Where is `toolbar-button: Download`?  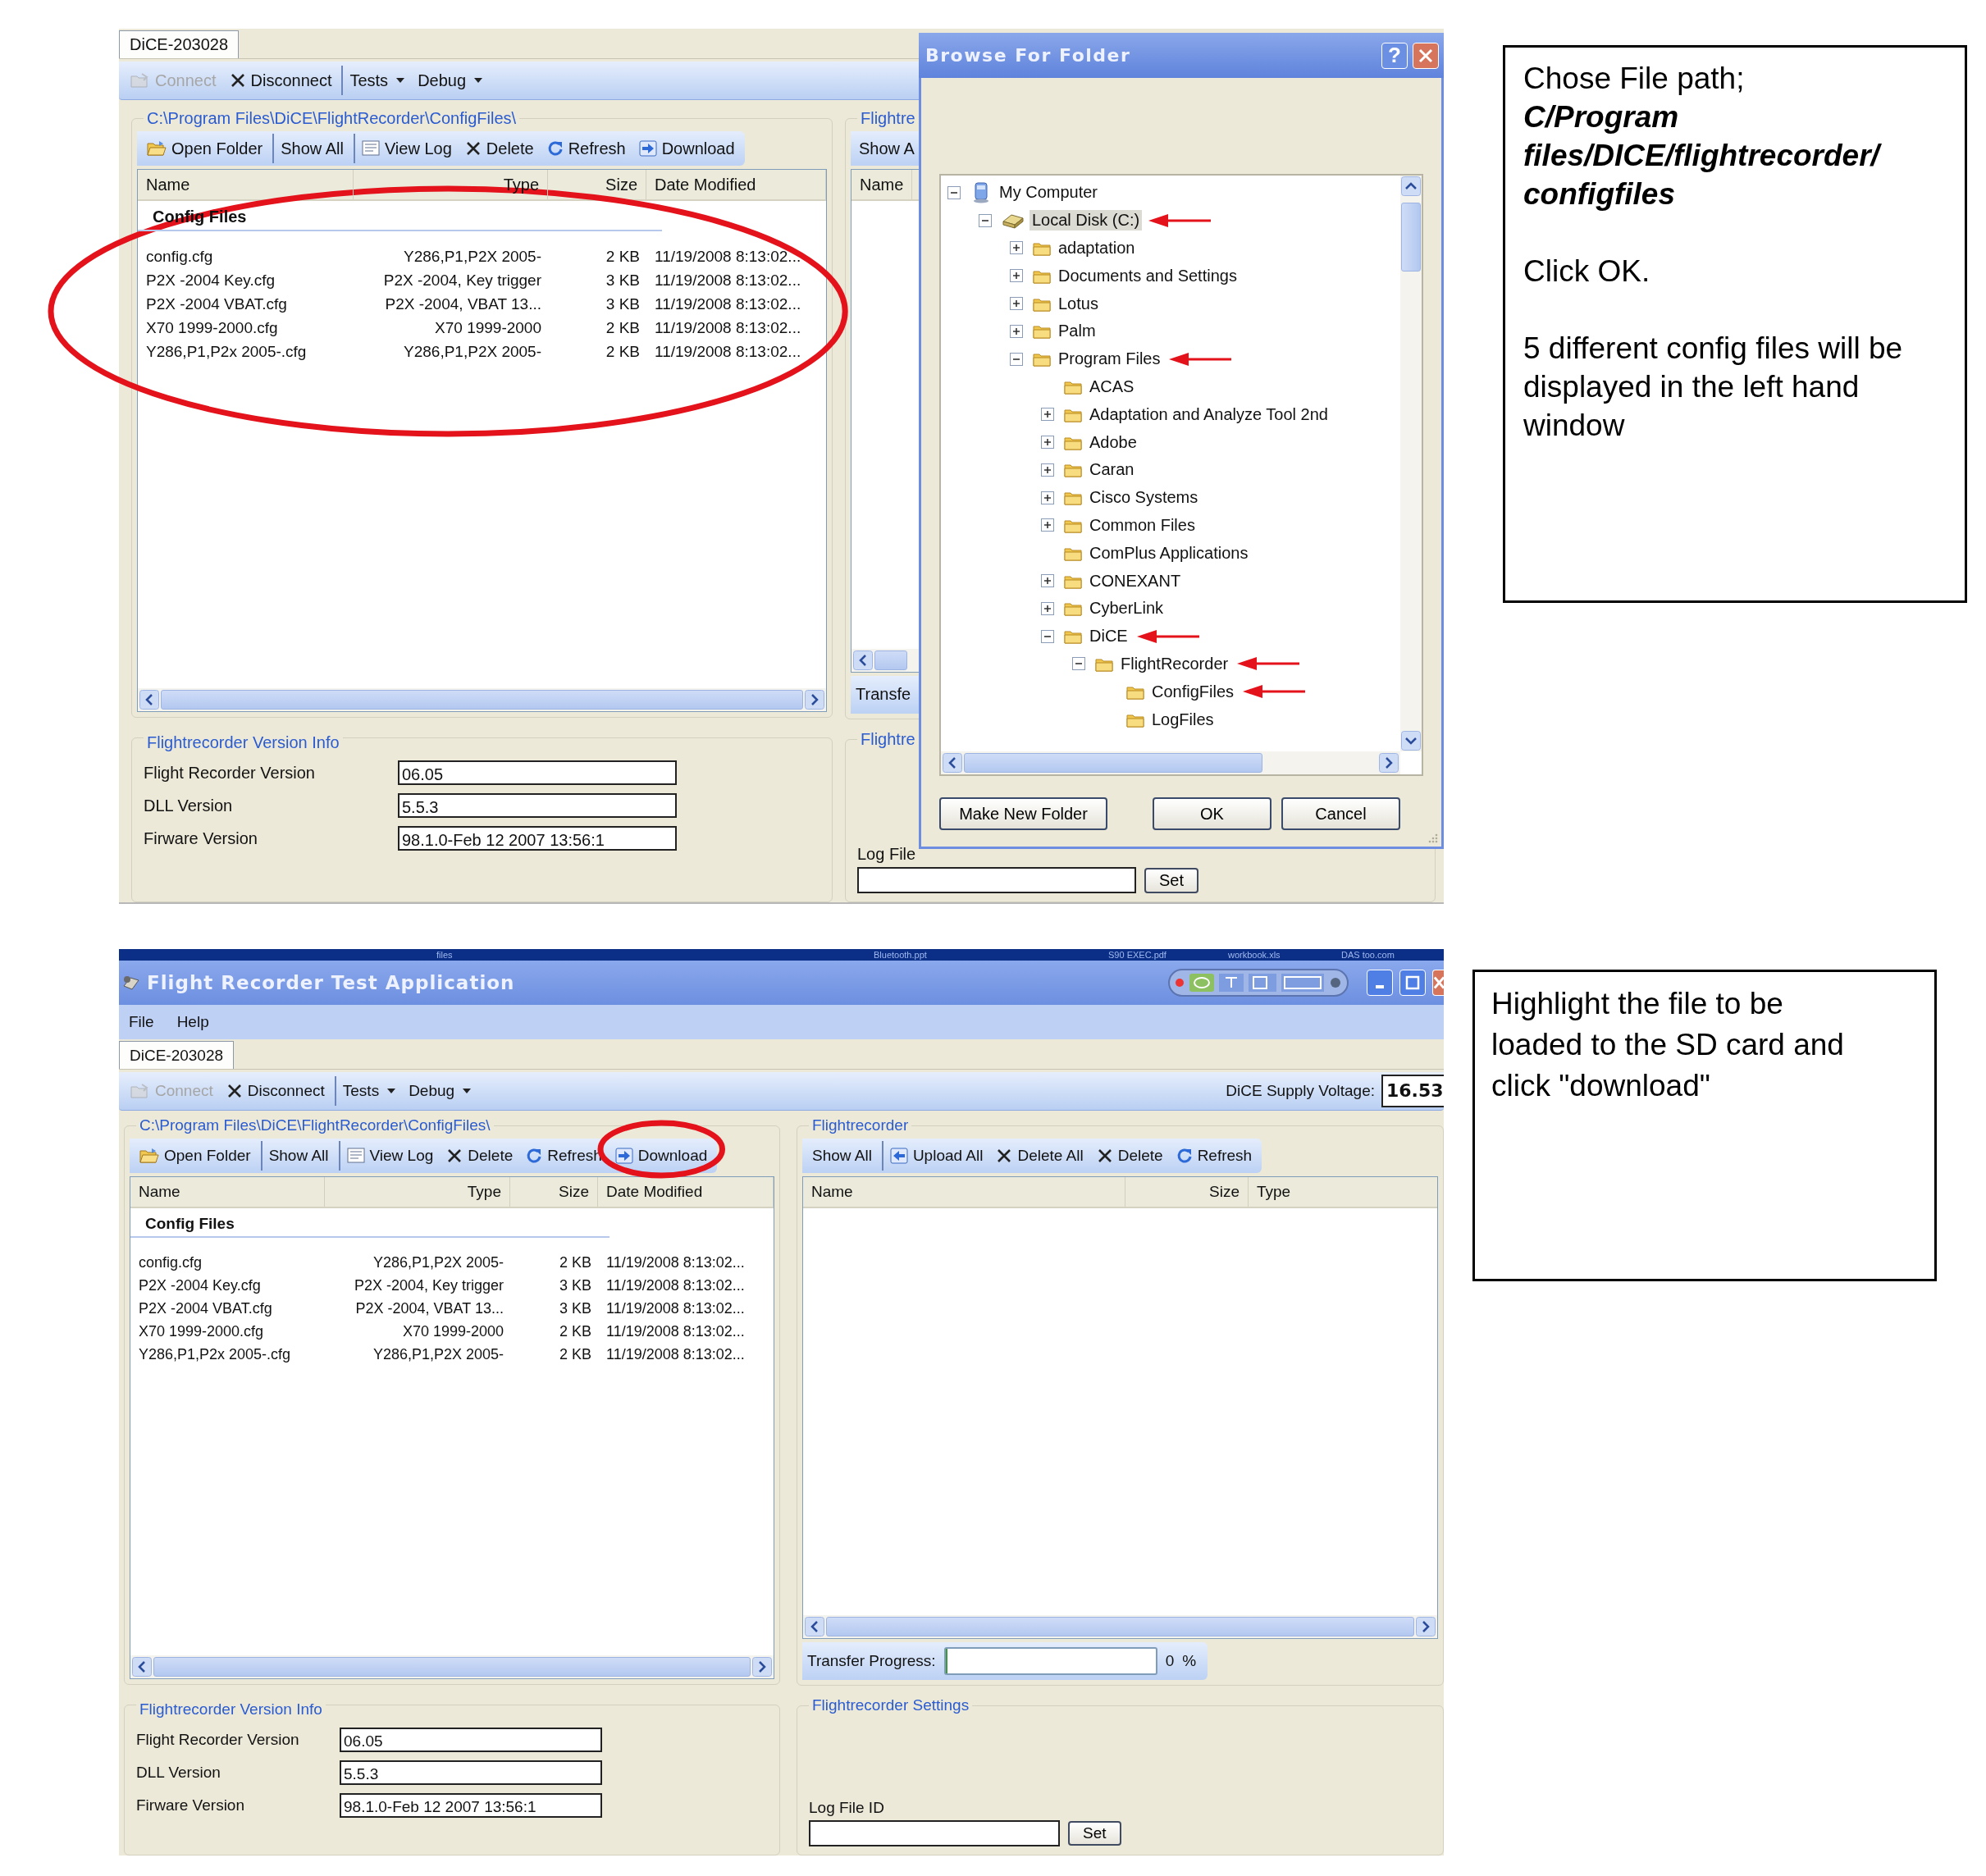 toolbar-button: Download is located at coordinates (687, 148).